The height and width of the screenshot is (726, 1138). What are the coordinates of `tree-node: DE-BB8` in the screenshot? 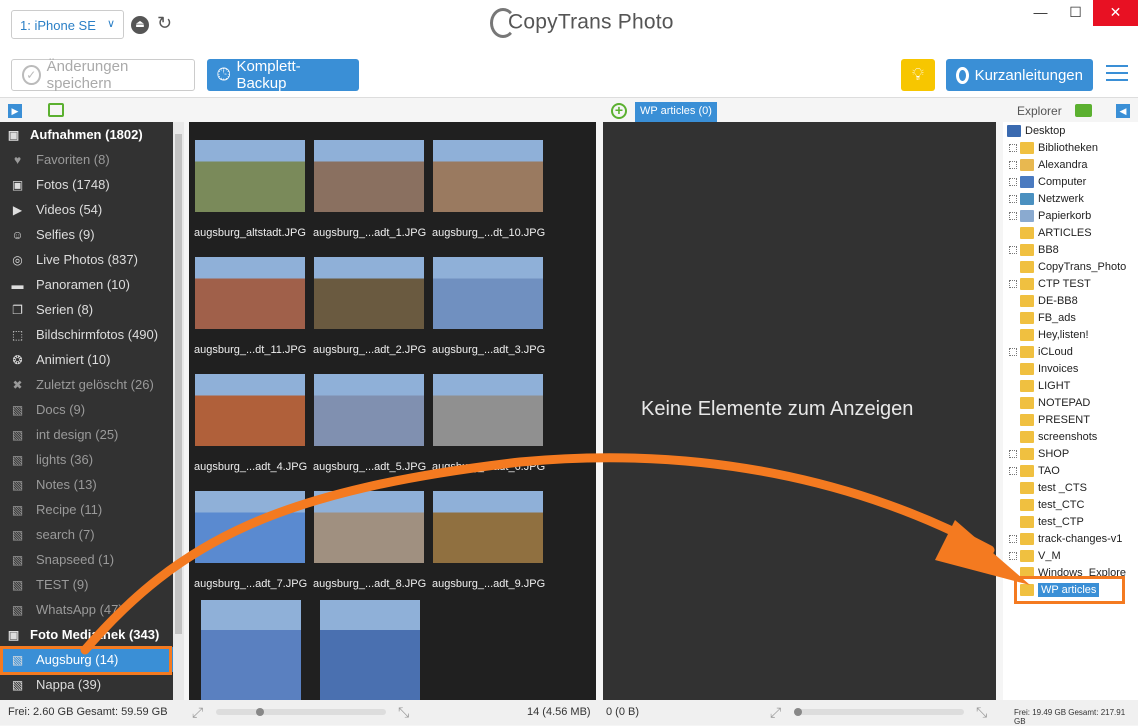 It's located at (1070, 300).